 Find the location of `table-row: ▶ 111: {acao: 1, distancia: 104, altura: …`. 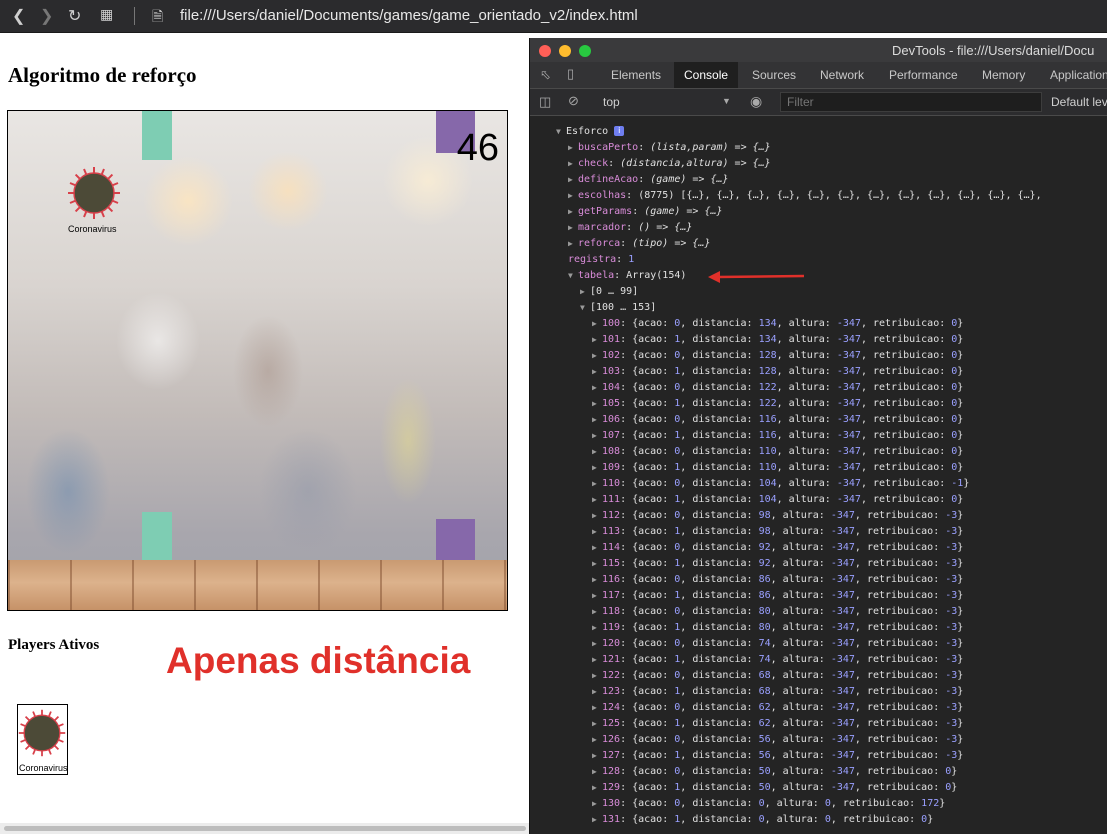

table-row: ▶ 111: {acao: 1, distancia: 104, altura: … is located at coordinates (777, 500).